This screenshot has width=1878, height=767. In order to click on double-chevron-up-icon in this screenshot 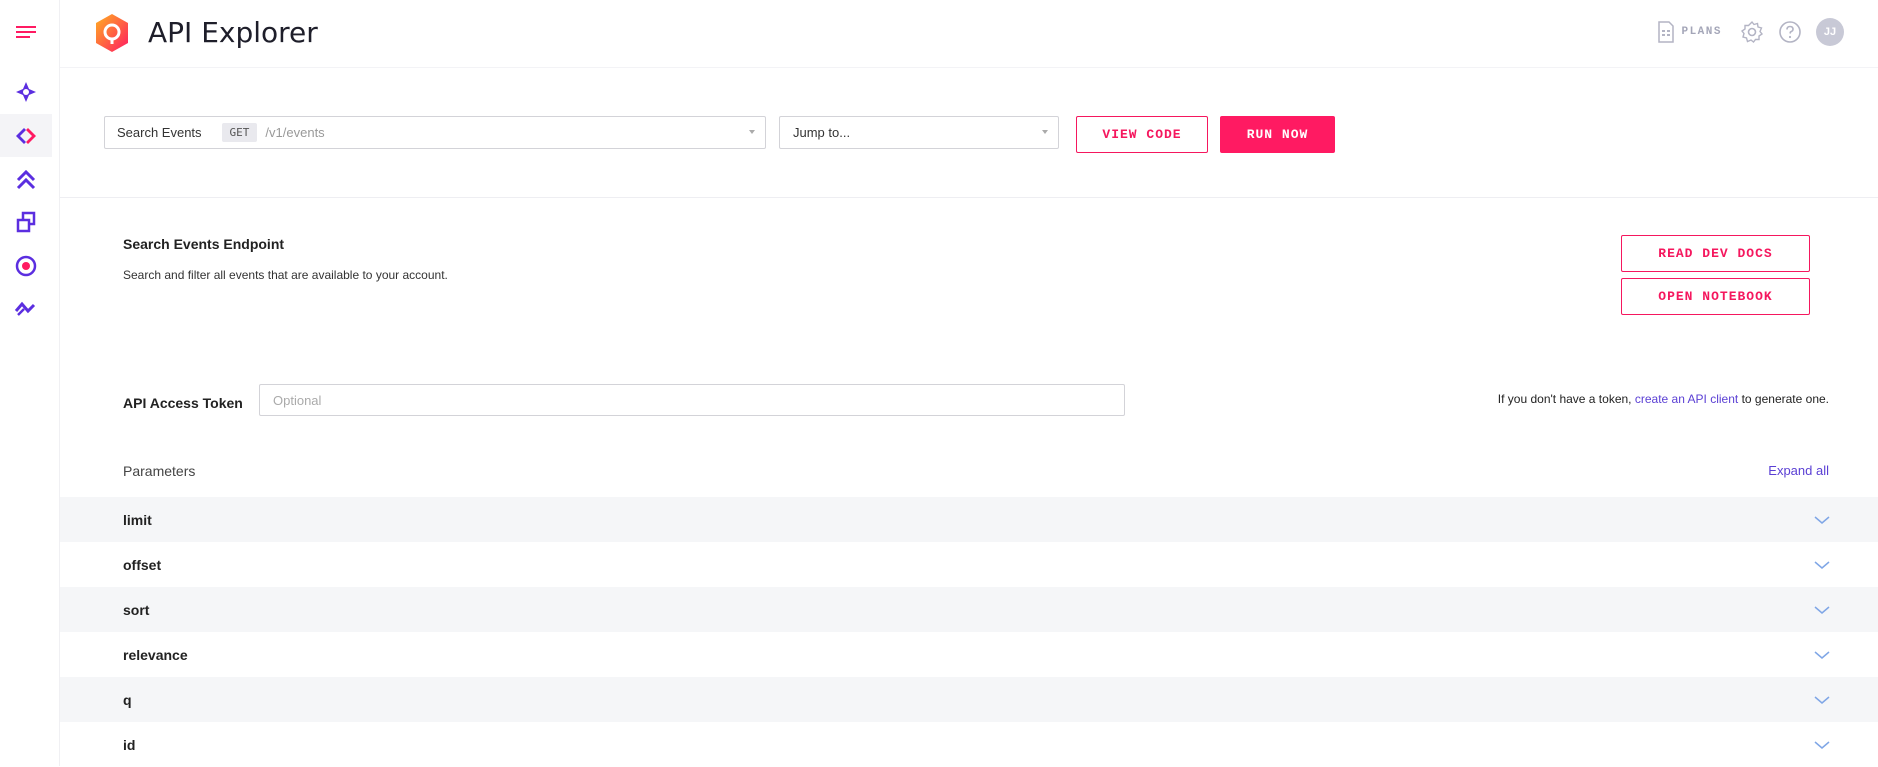, I will do `click(26, 179)`.